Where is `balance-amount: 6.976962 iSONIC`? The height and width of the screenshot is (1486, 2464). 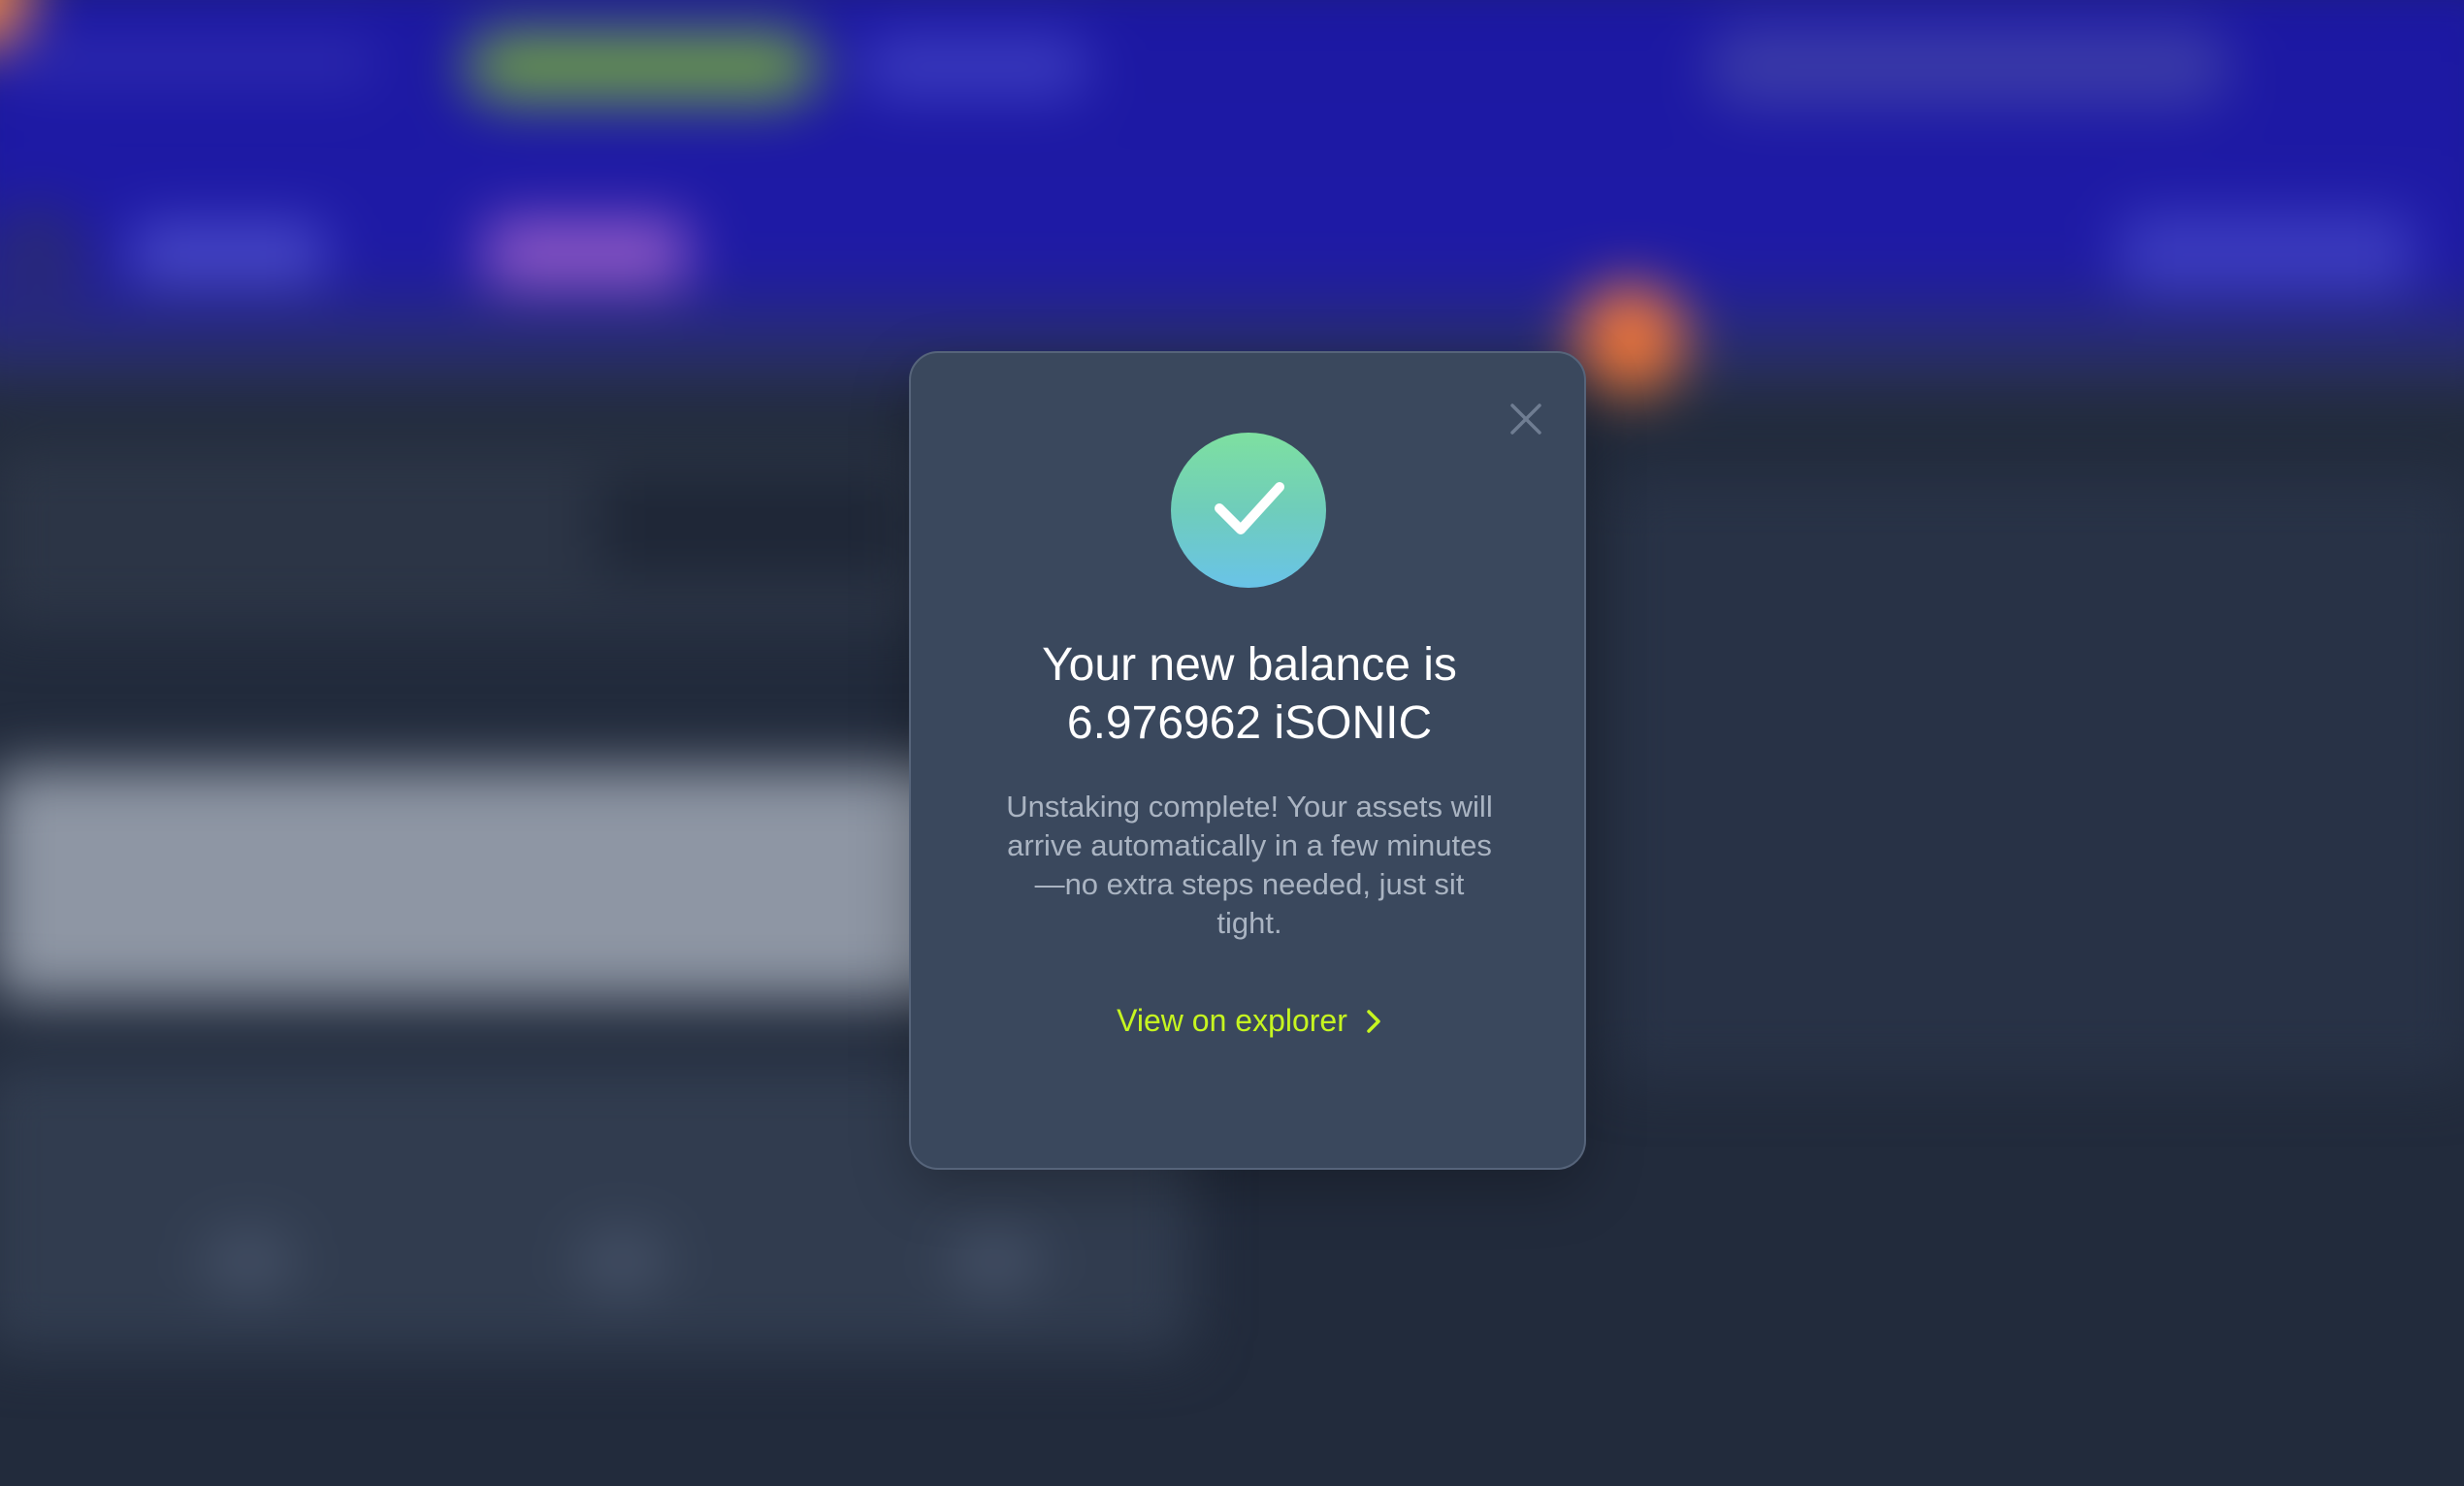 balance-amount: 6.976962 iSONIC is located at coordinates (1249, 723).